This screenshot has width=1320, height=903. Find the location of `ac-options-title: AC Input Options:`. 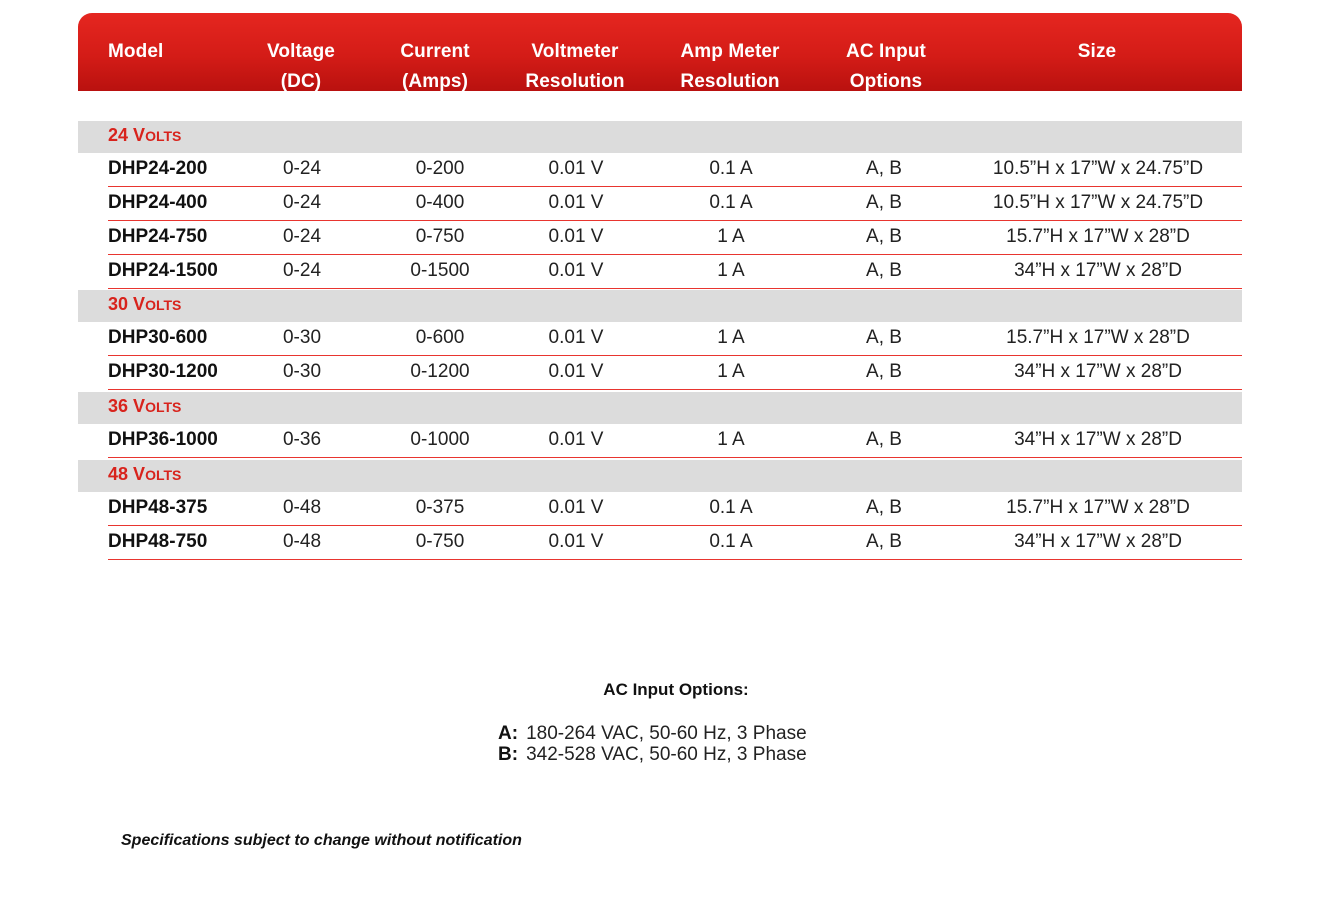

ac-options-title: AC Input Options: is located at coordinates (676, 689).